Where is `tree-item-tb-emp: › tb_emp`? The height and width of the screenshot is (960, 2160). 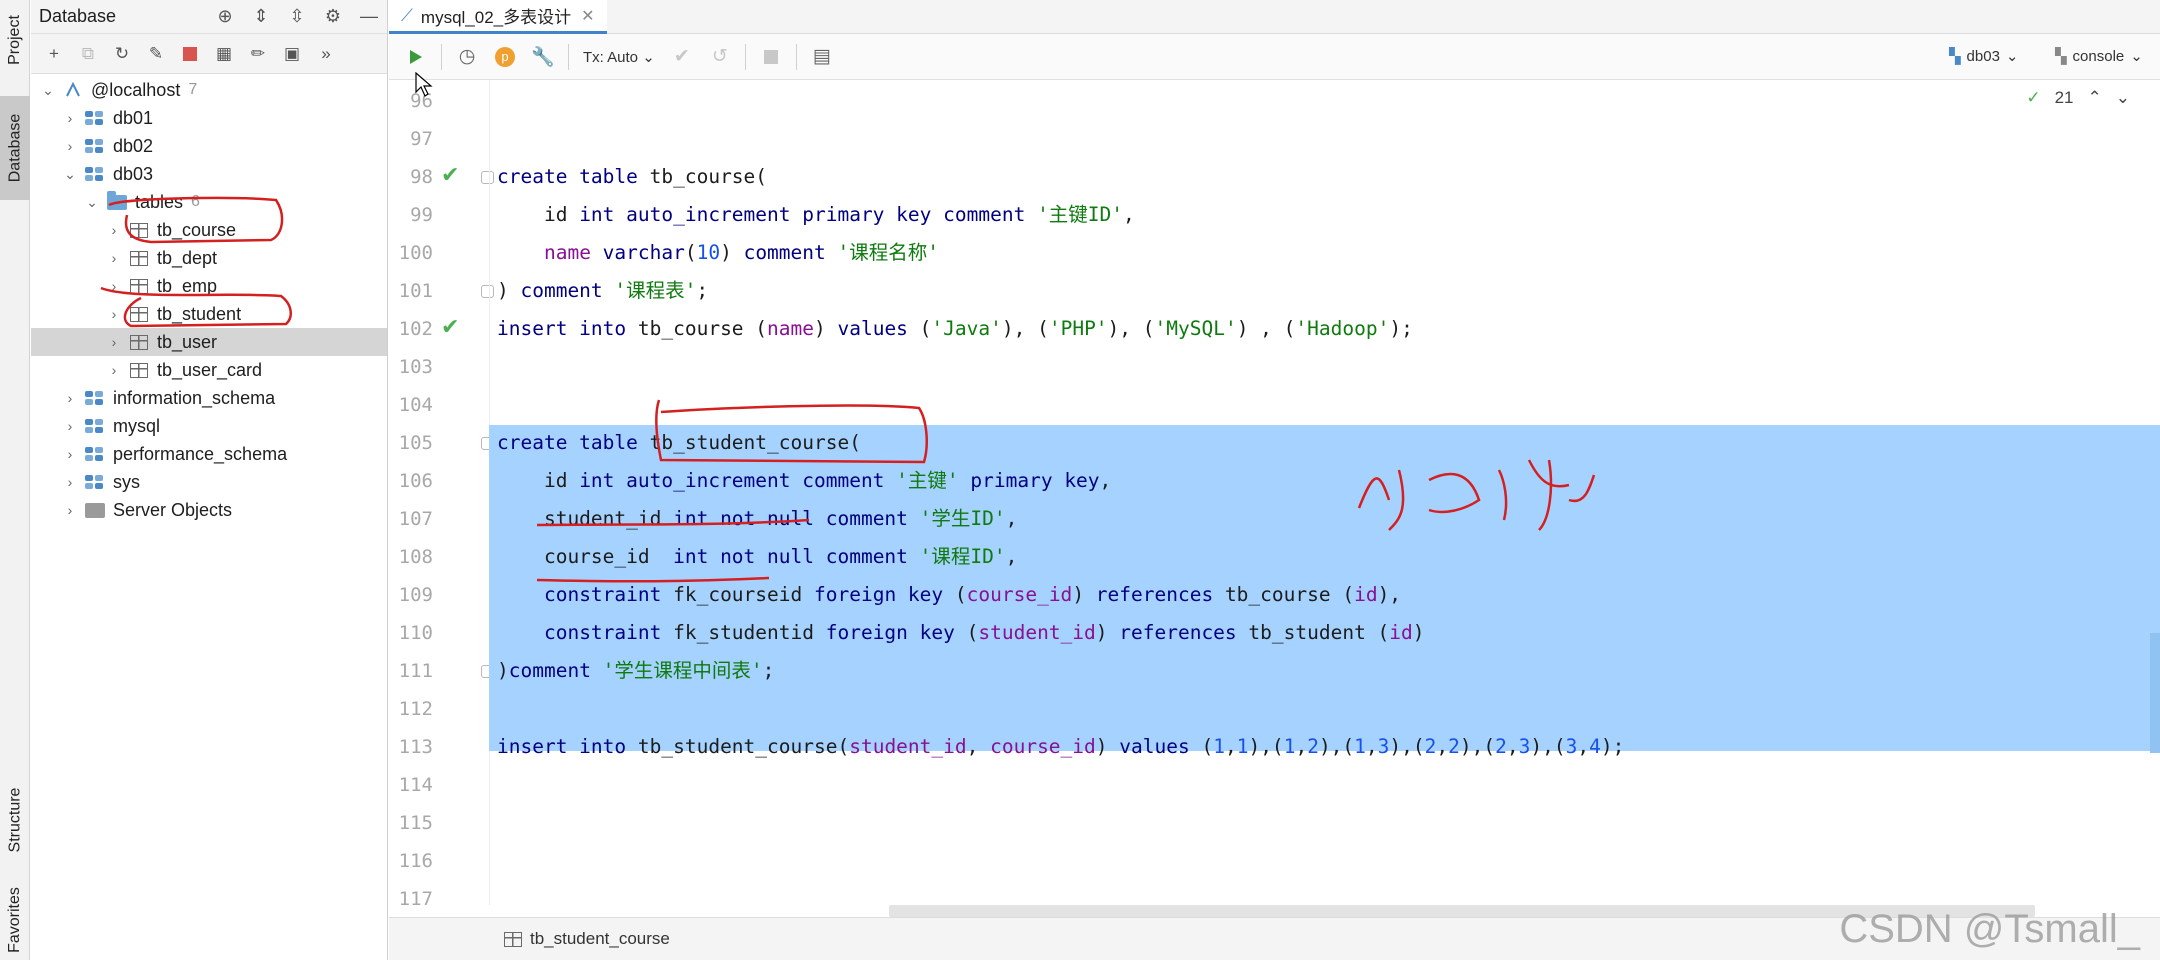
tree-item-tb-emp: › tb_emp is located at coordinates (209, 286).